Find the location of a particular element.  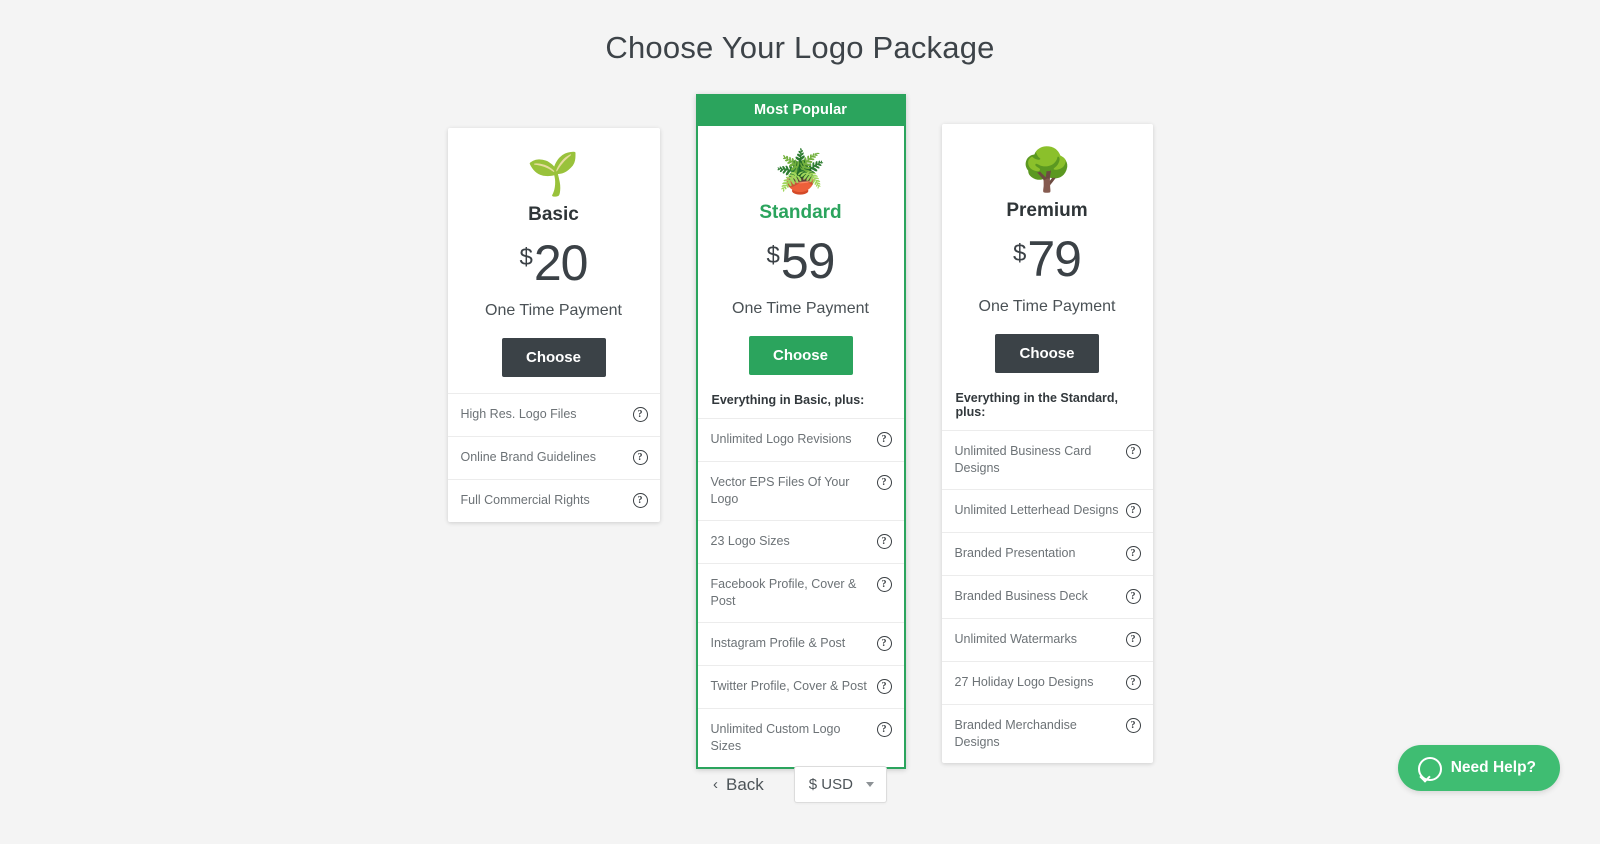

plan-header-premium: 🌳 Premium $ 79 One Time Payment Choose is located at coordinates (1047, 248).